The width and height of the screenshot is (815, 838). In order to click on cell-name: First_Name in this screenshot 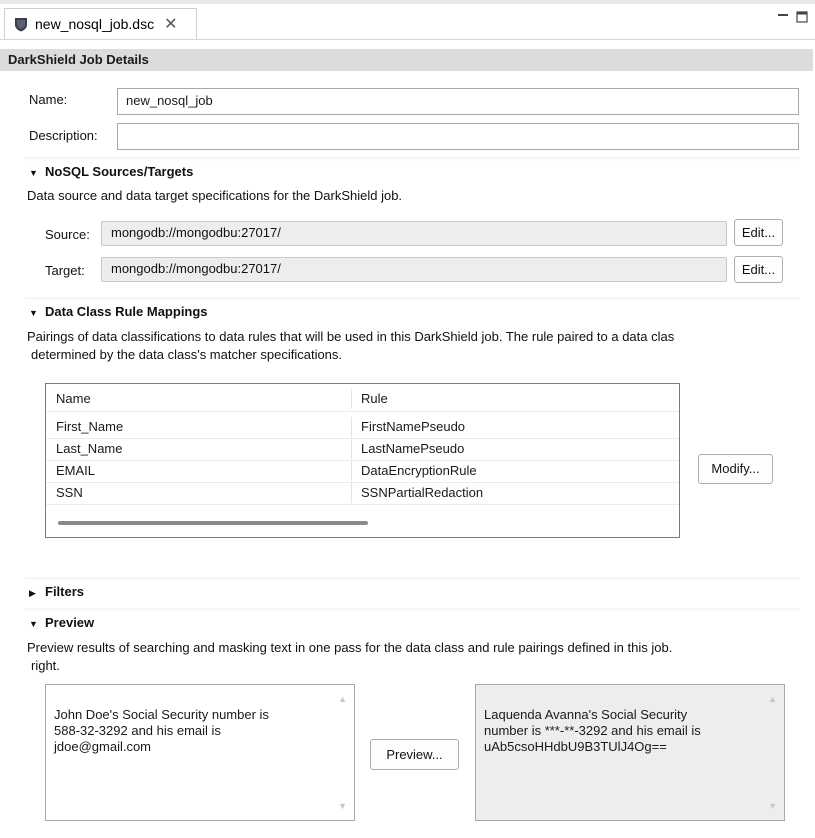, I will do `click(90, 426)`.